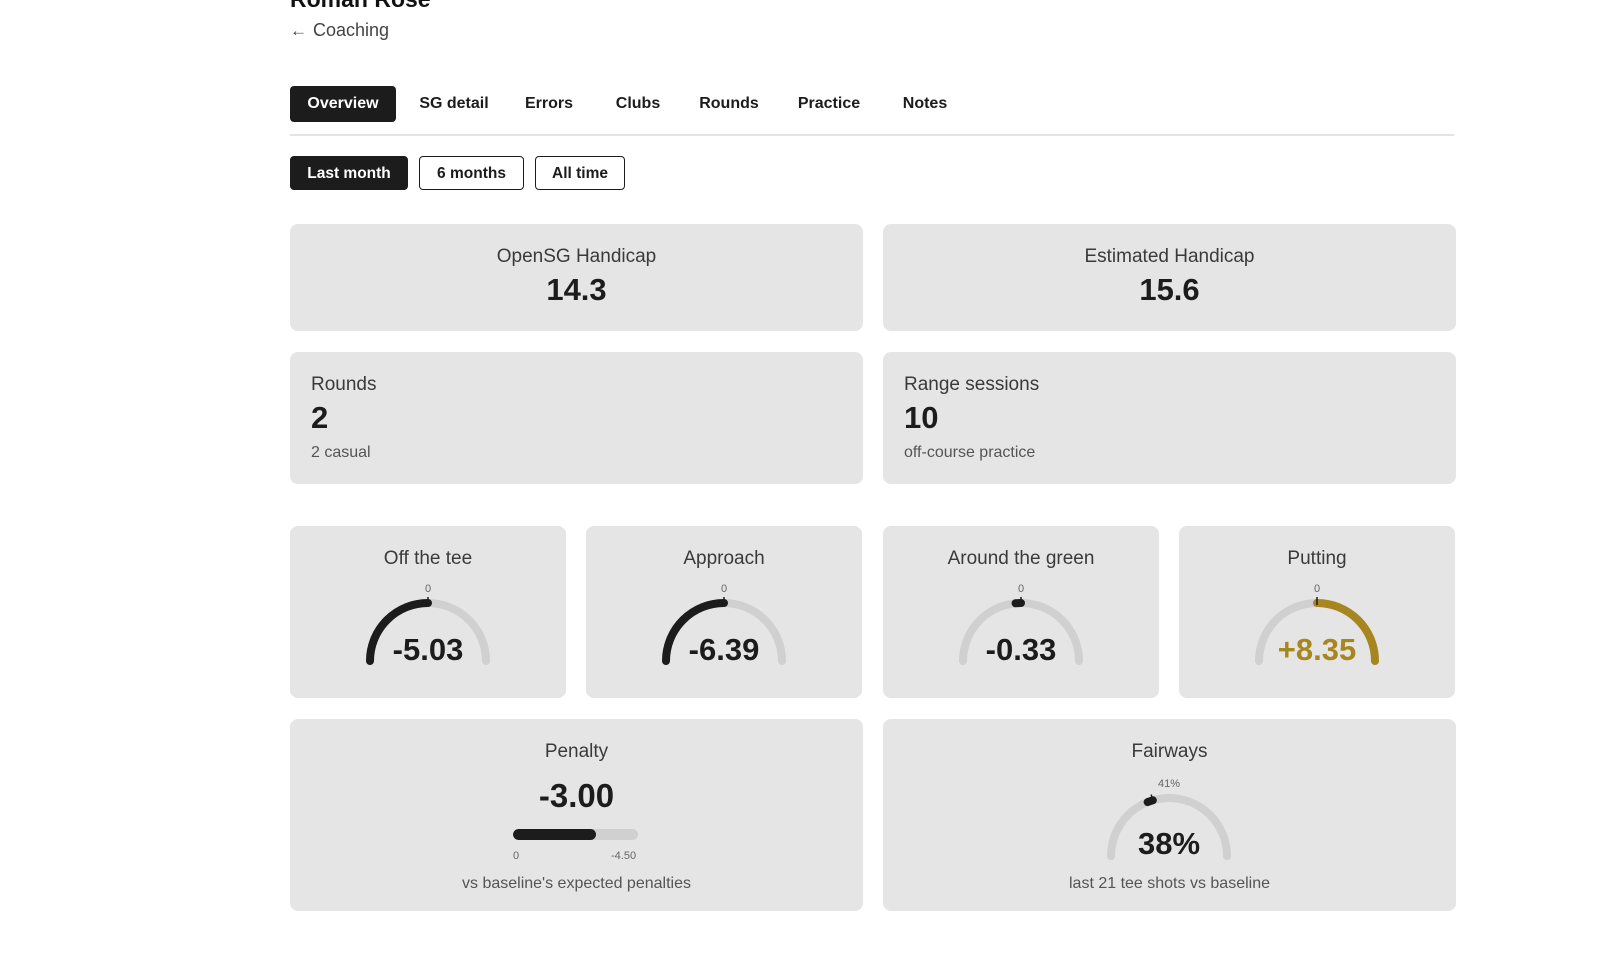 Image resolution: width=1600 pixels, height=955 pixels. I want to click on opensg-handicap-card: OpenSG Handicap 14.3, so click(576, 277).